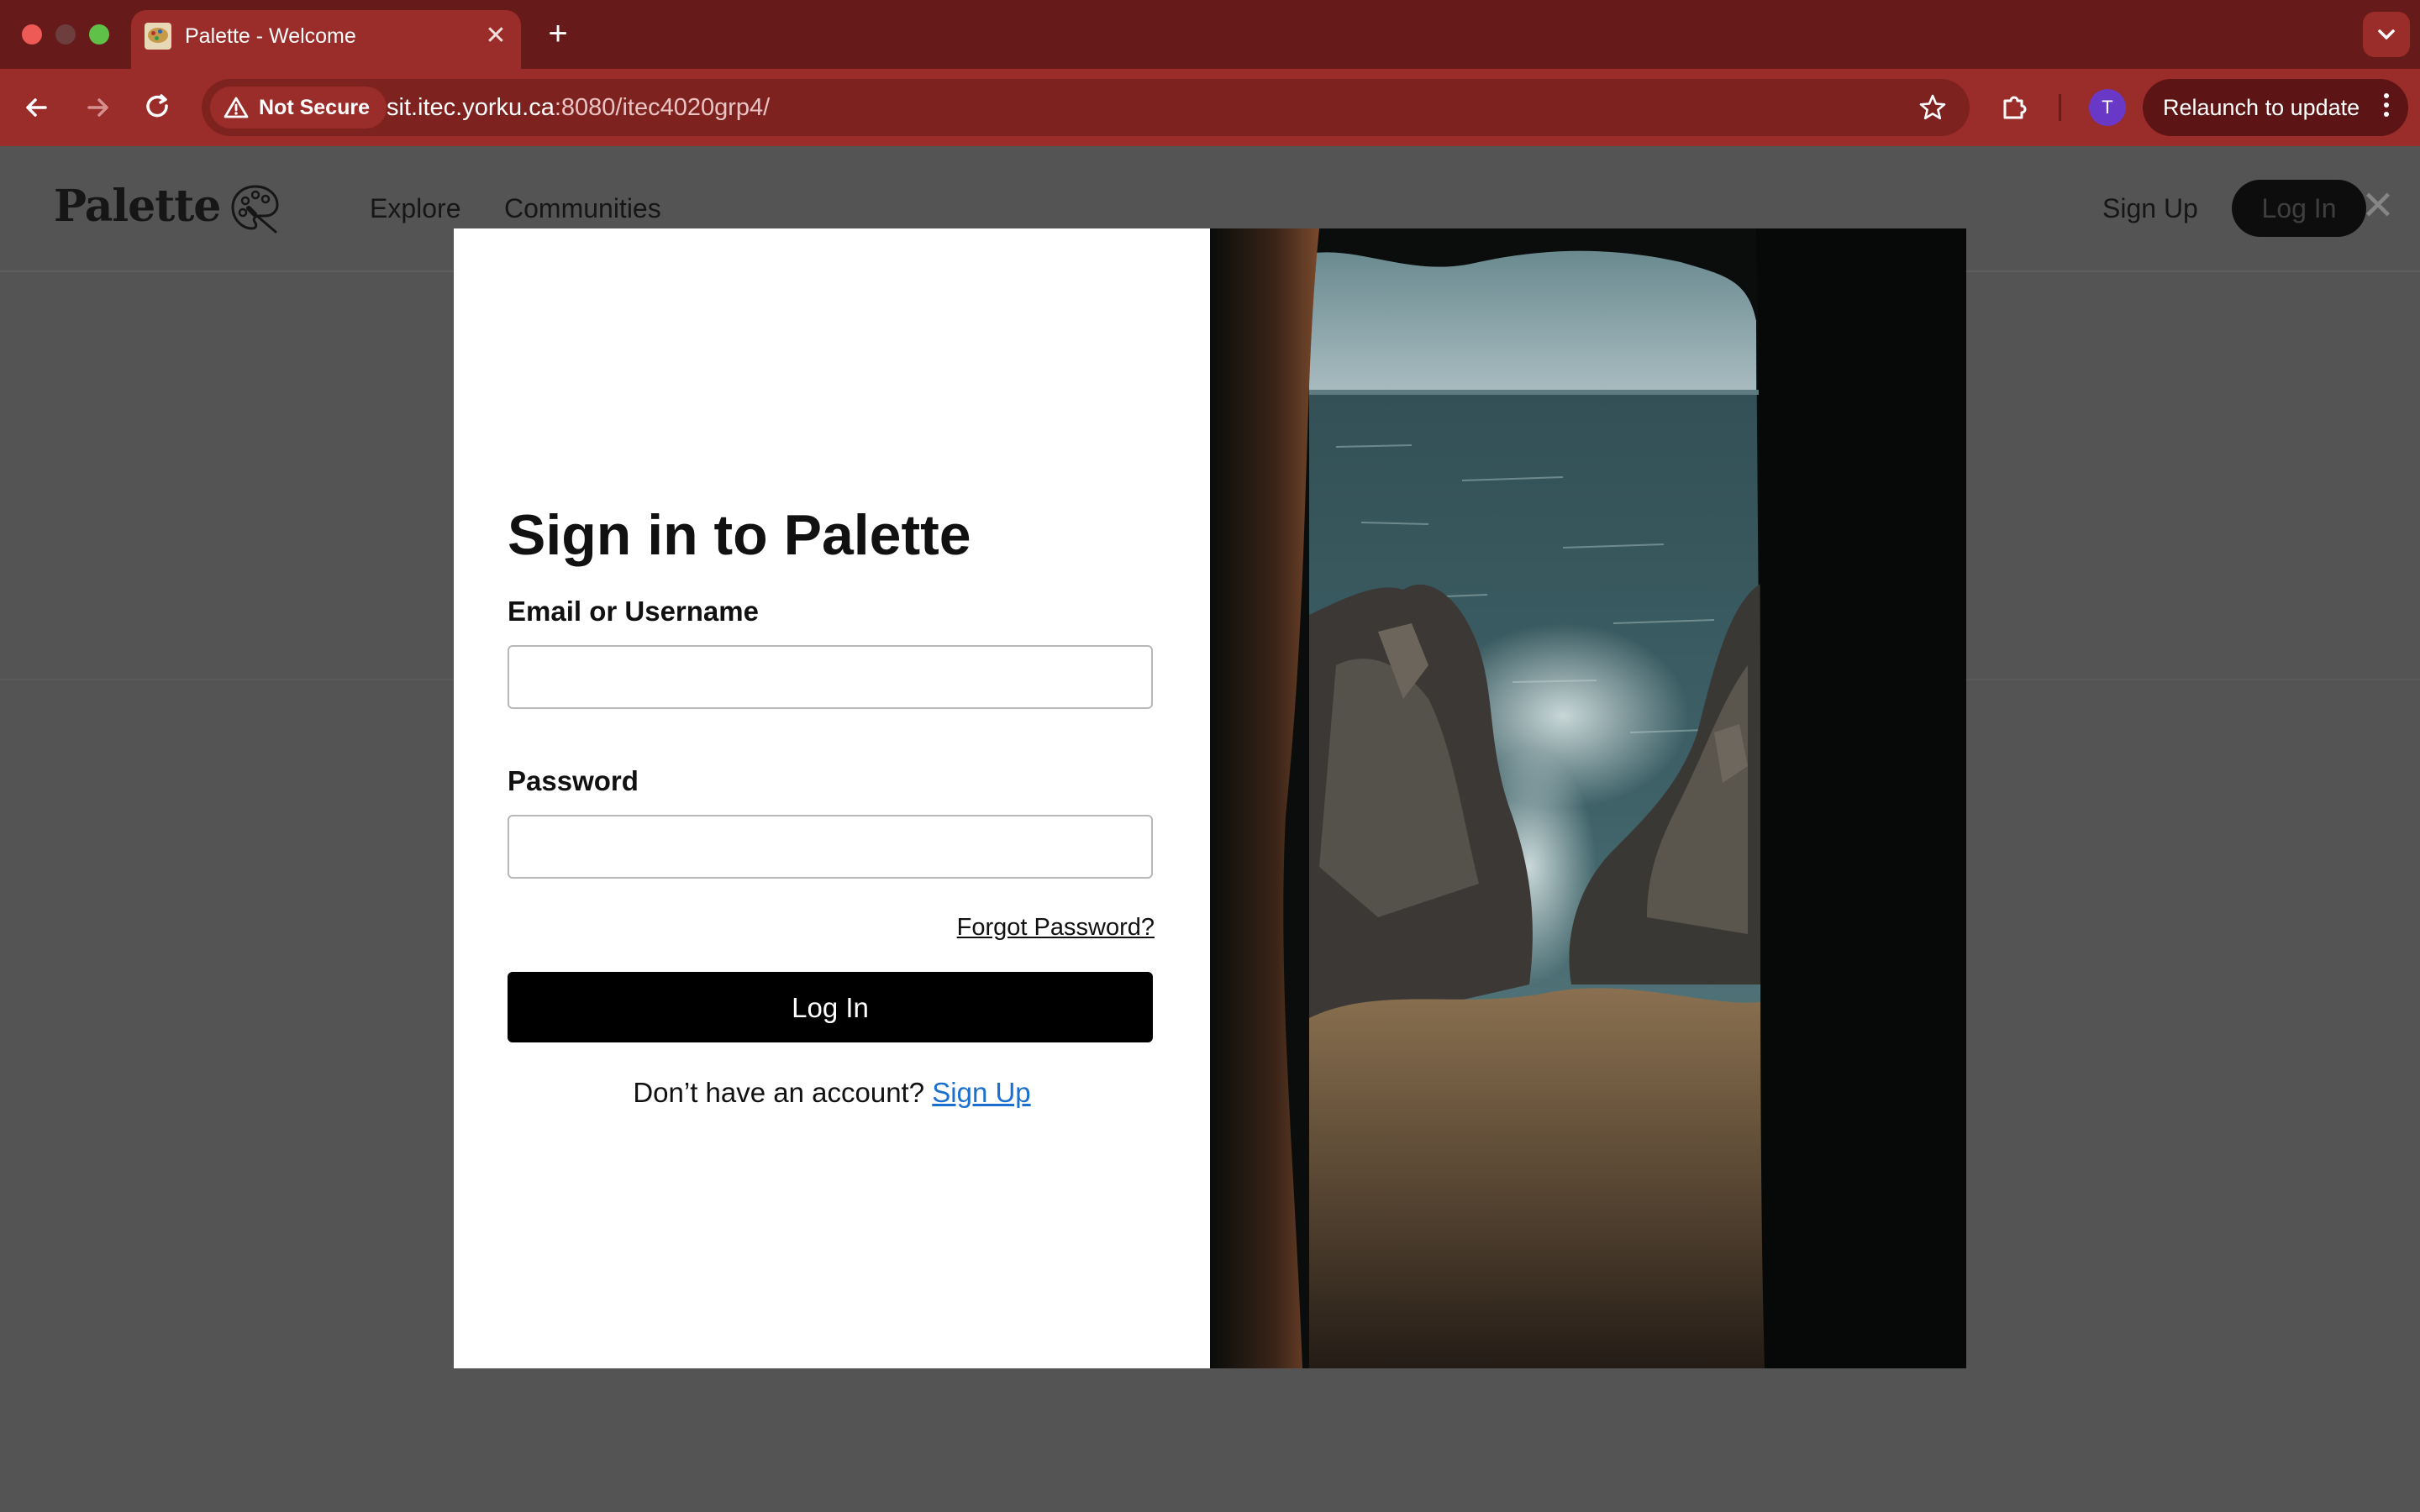 The image size is (2420, 1512). Describe the element at coordinates (981, 1092) in the screenshot. I see `sign-up-link: Sign Up` at that location.